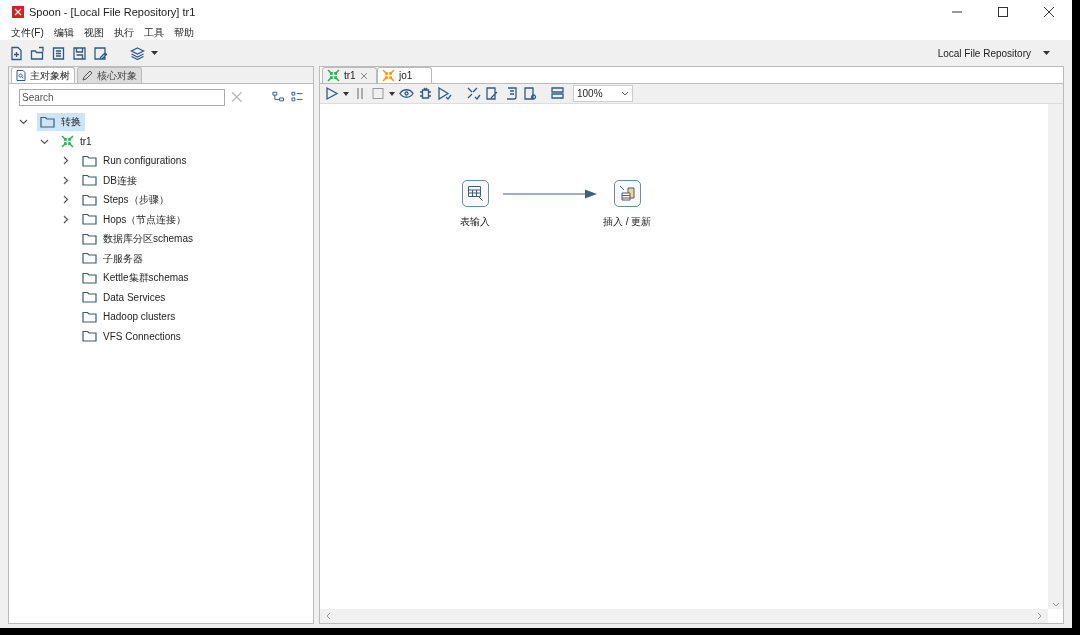 Image resolution: width=1080 pixels, height=635 pixels. Describe the element at coordinates (627, 222) in the screenshot. I see `step-label: 插入 / 更新` at that location.